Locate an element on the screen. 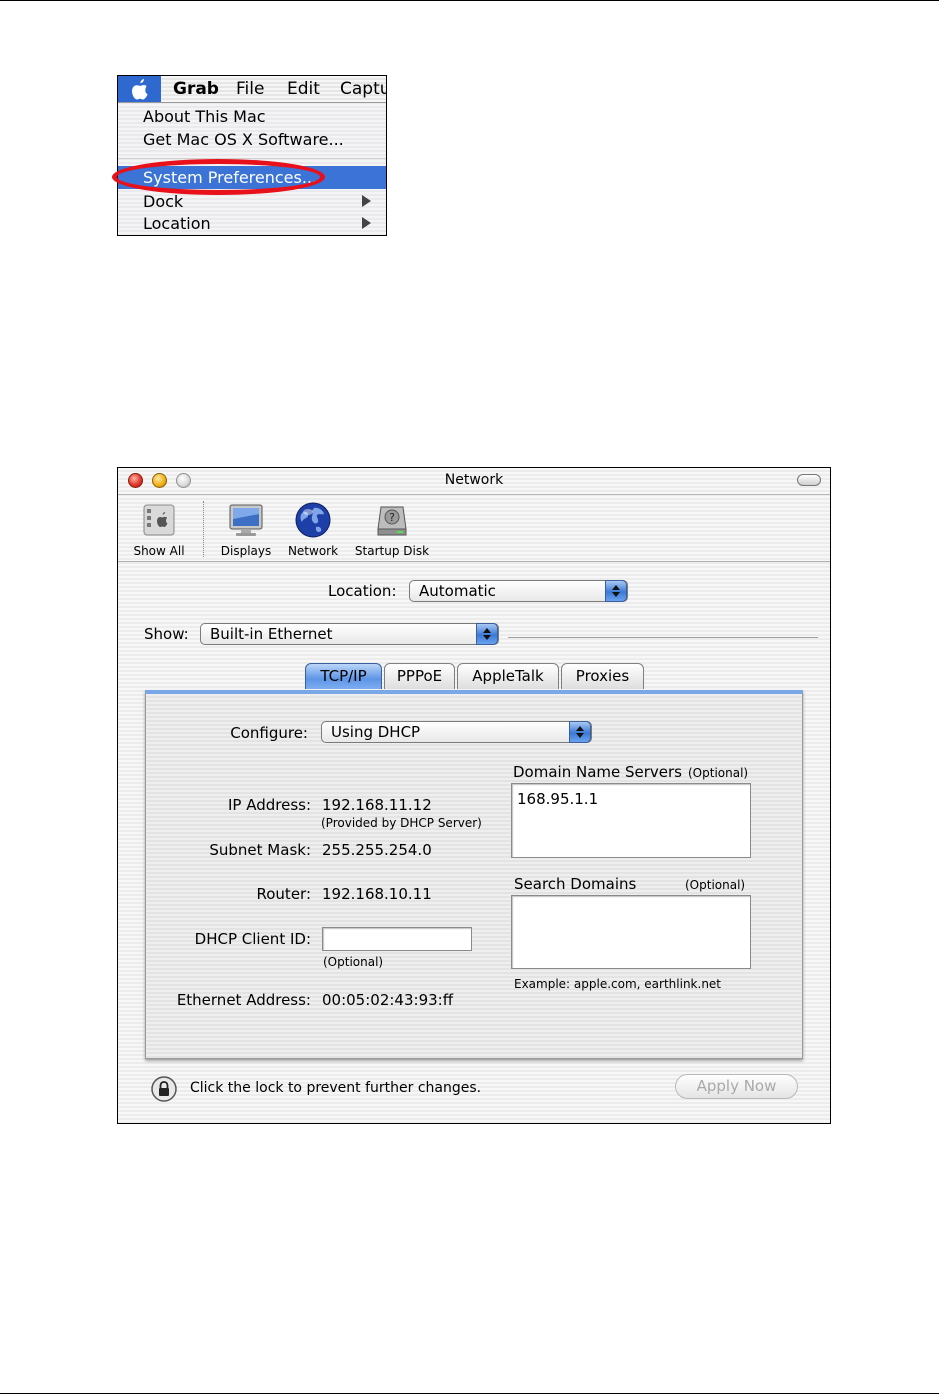  menu-grab: Grab is located at coordinates (196, 89).